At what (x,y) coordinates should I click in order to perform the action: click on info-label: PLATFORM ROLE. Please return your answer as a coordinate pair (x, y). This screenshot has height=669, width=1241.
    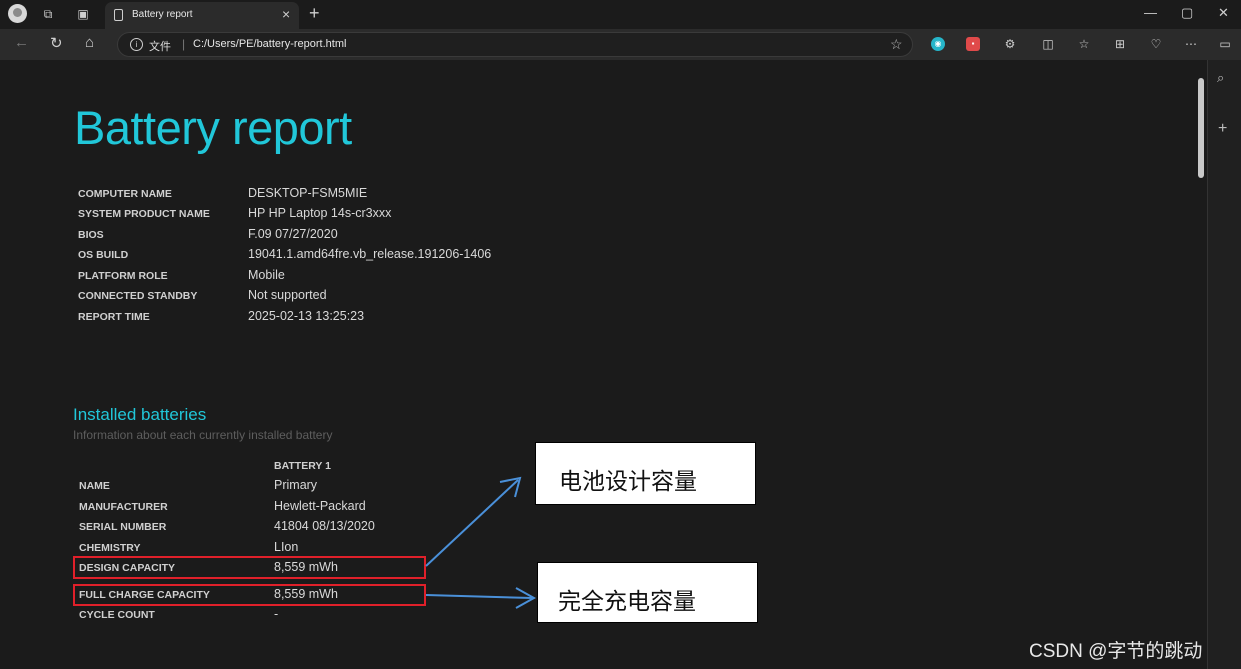
    Looking at the image, I should click on (123, 276).